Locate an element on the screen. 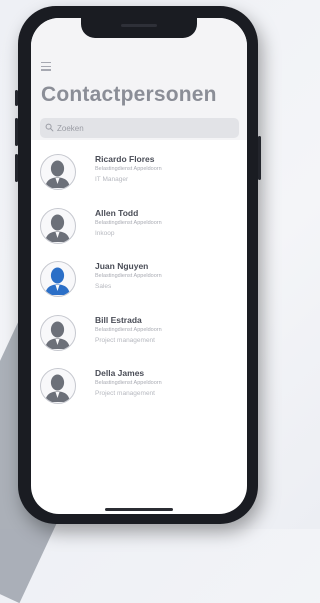  contact-role: Sales is located at coordinates (103, 286).